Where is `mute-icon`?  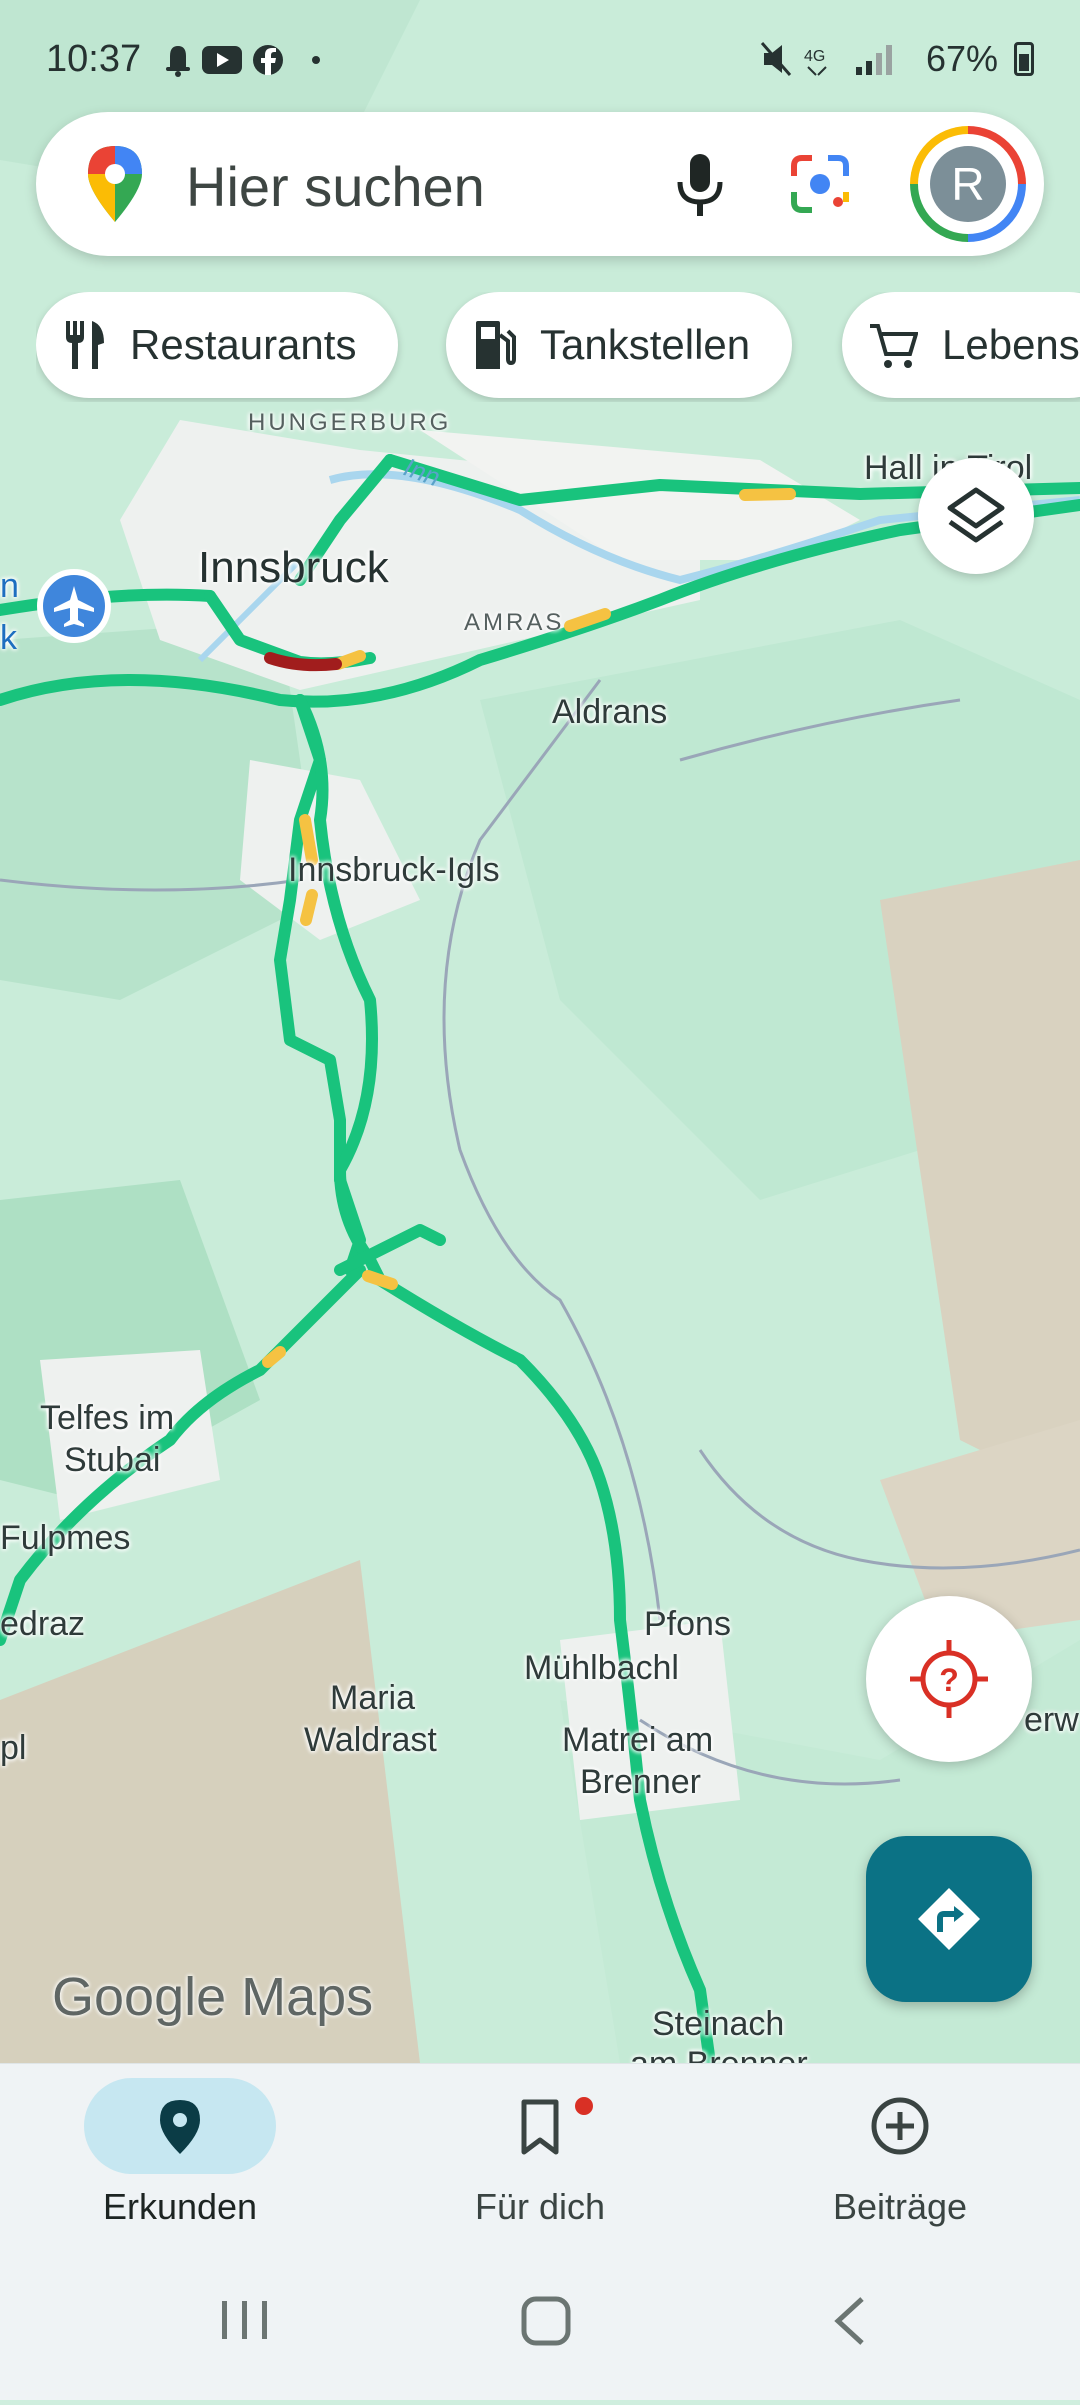
mute-icon is located at coordinates (776, 59).